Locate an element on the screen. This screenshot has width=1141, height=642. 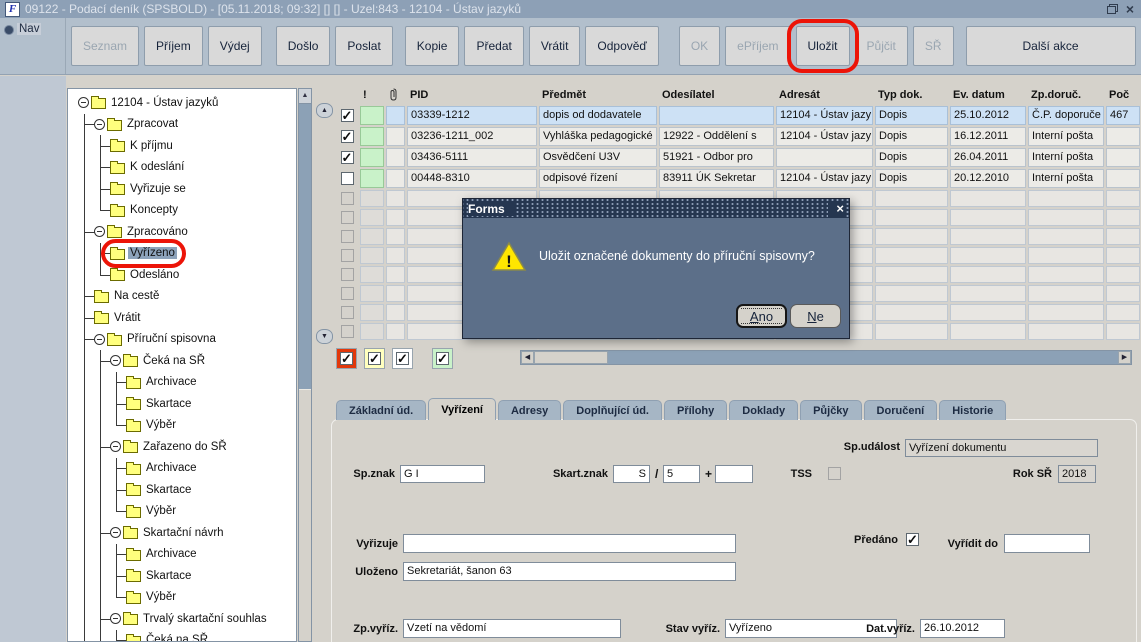
toolbar-button-prijem: Příjem is located at coordinates (173, 46).